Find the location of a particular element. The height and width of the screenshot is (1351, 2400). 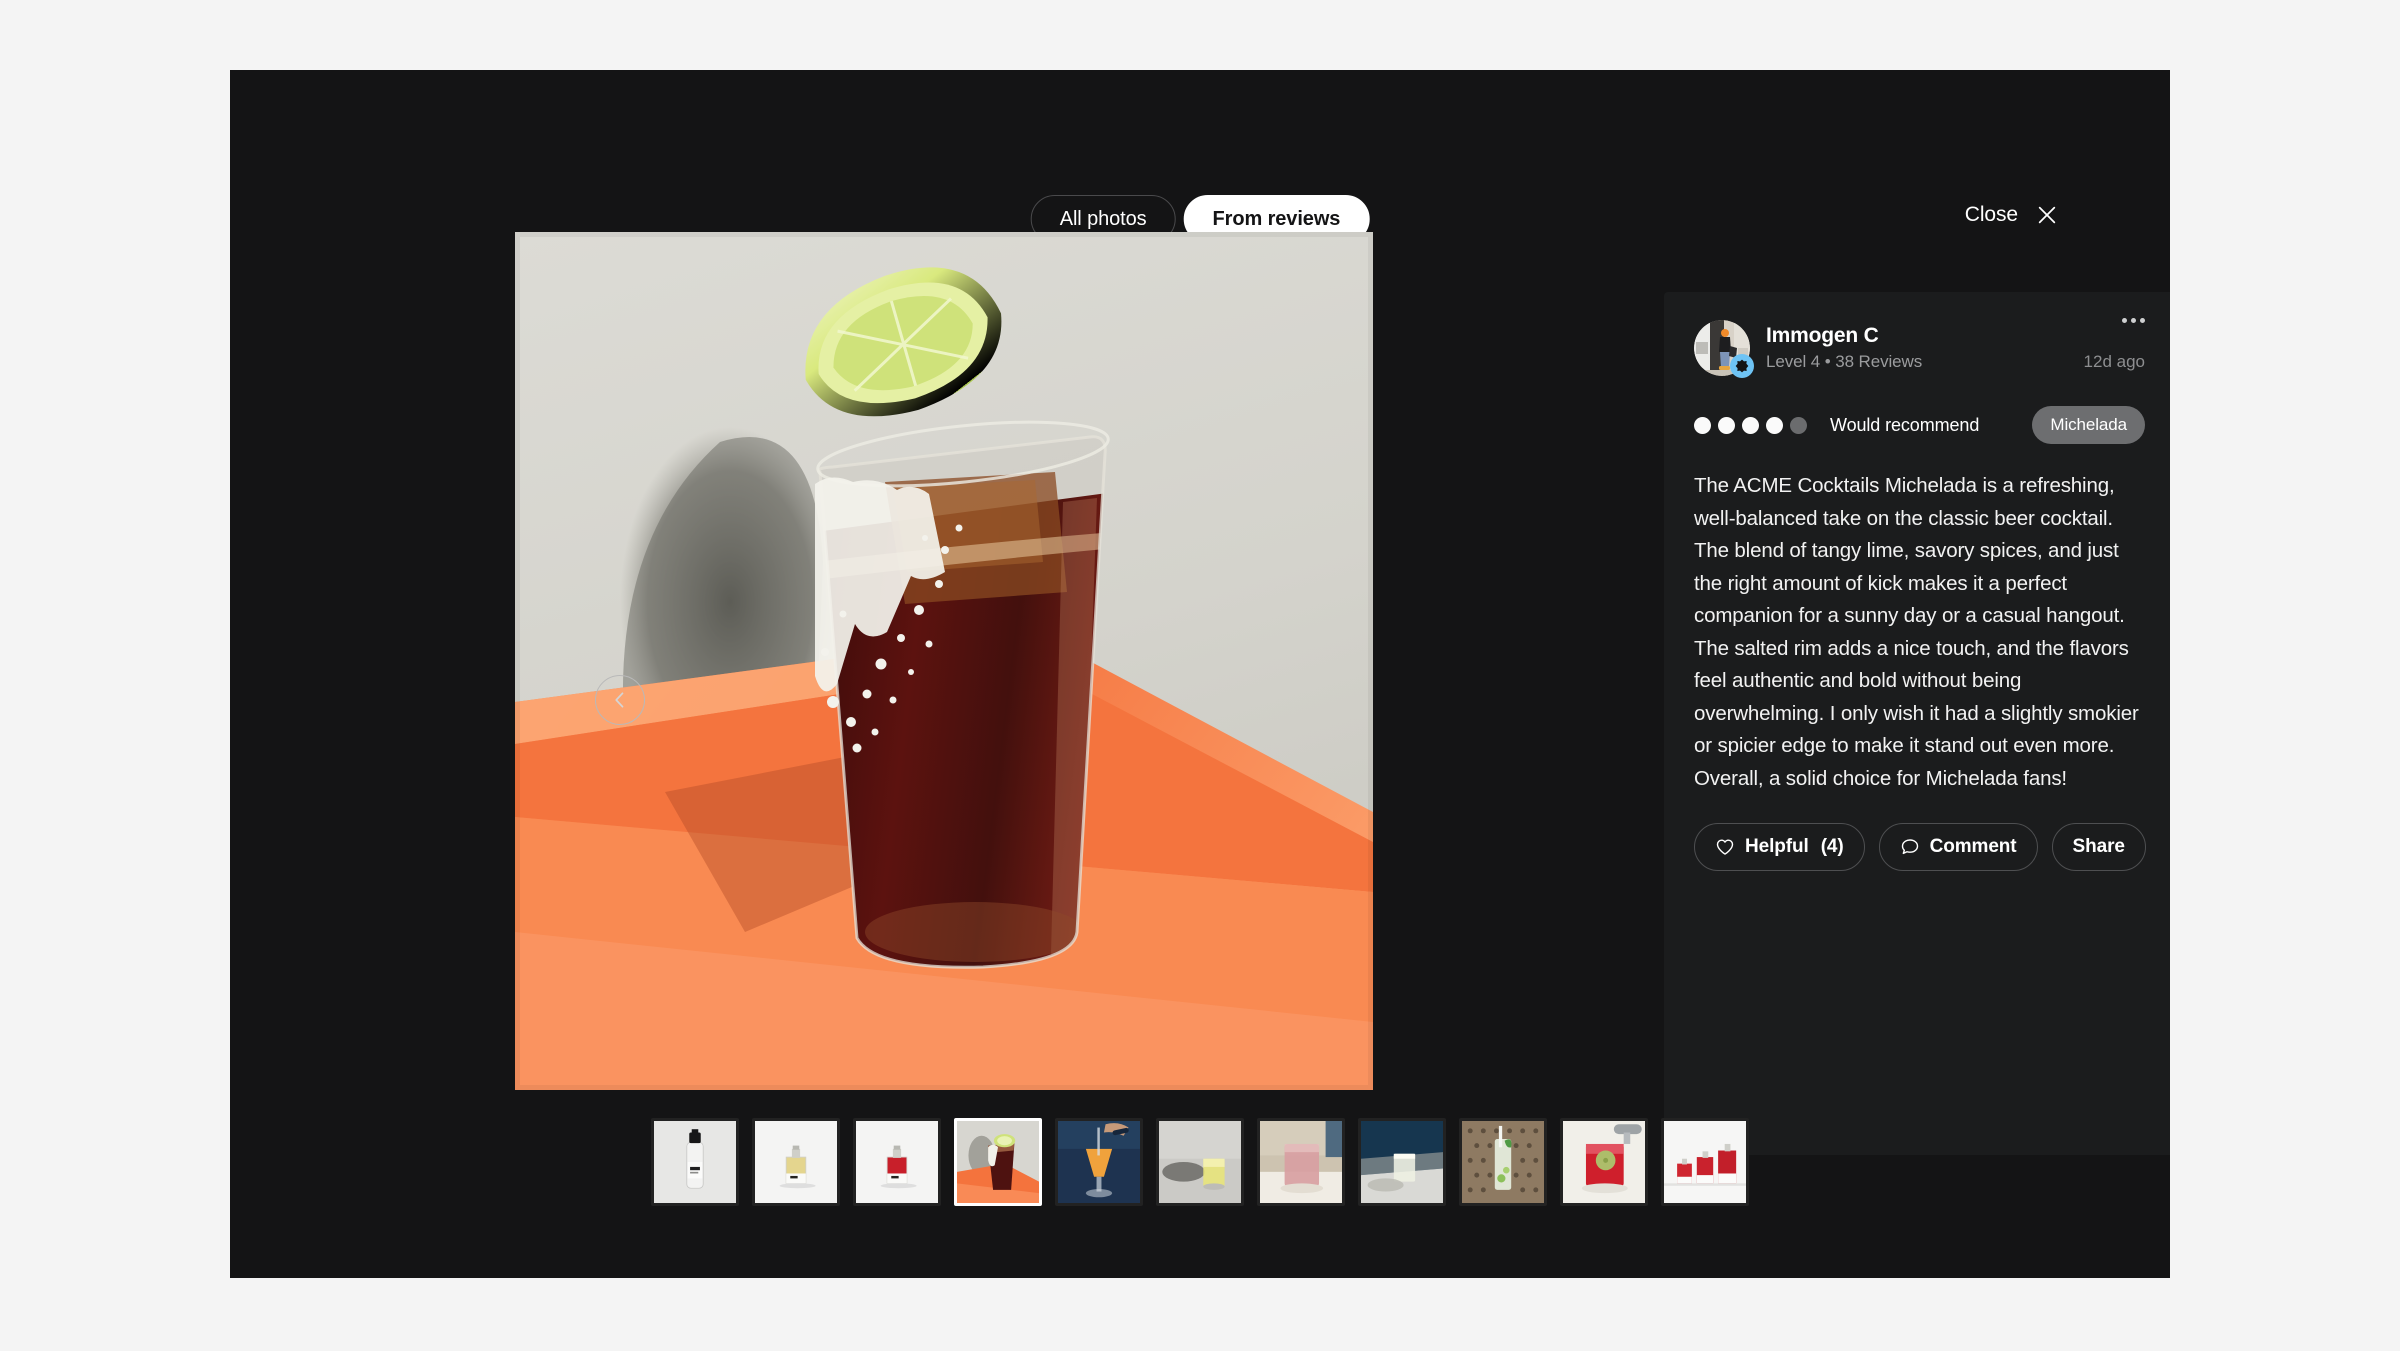

thumbnail-strip is located at coordinates (1200, 1162).